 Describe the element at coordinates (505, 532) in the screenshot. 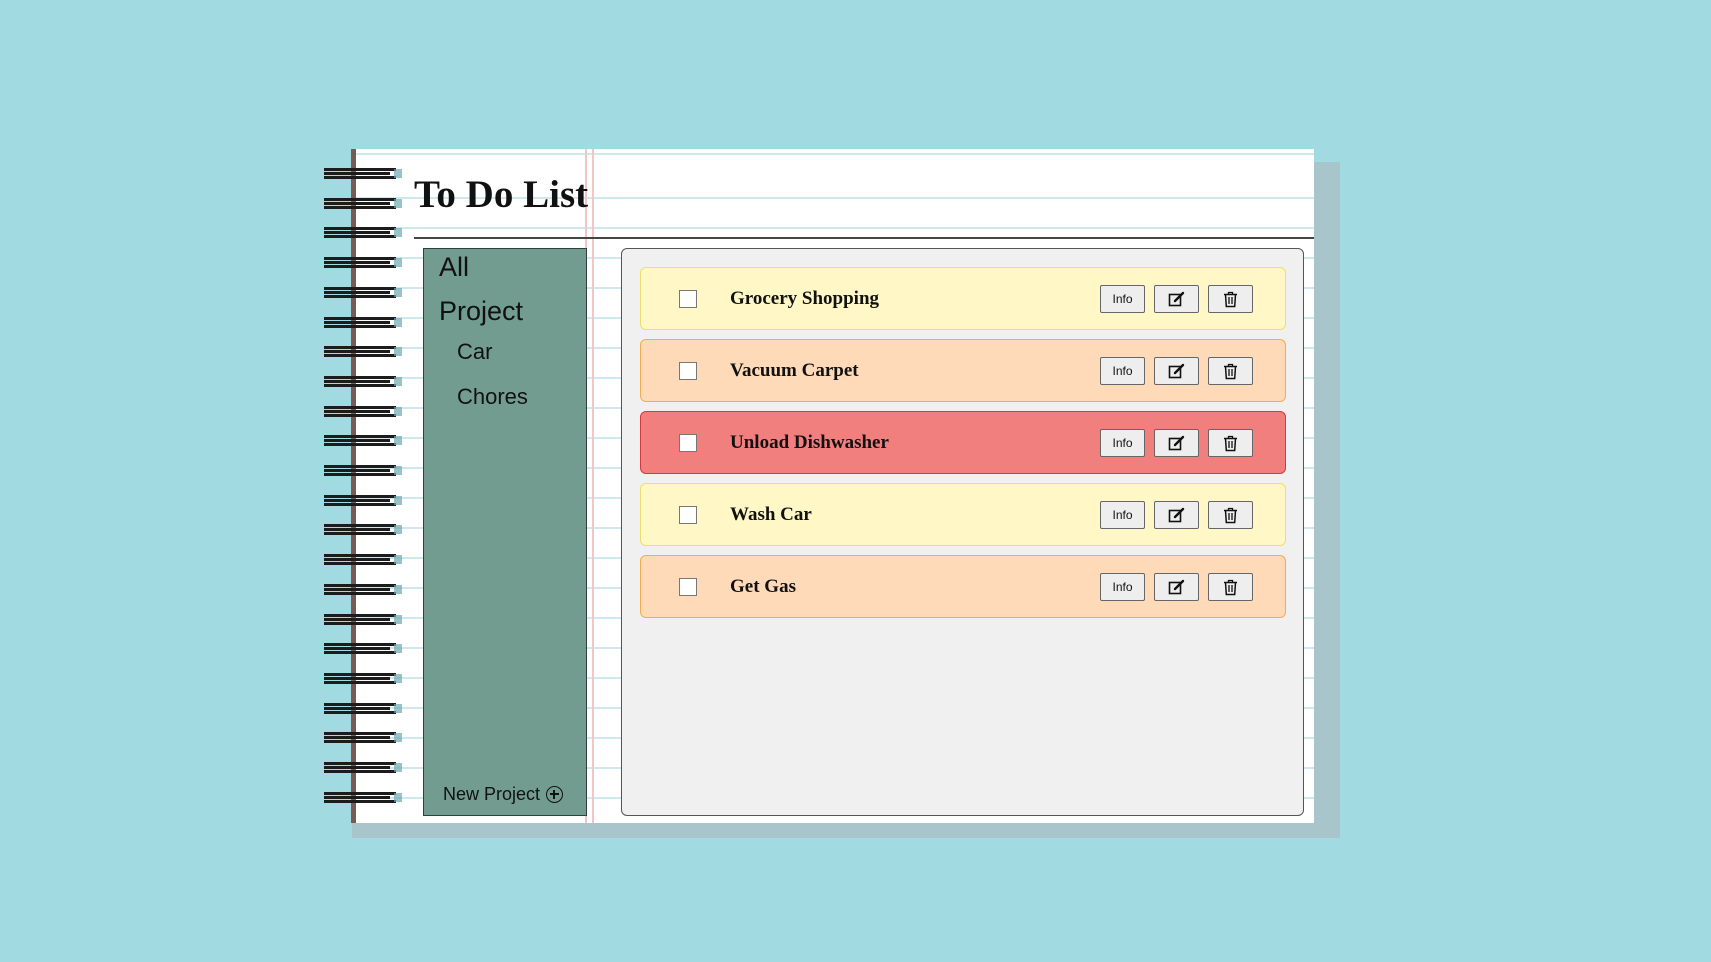

I see `sidebar: All Project Car Chores New Project` at that location.